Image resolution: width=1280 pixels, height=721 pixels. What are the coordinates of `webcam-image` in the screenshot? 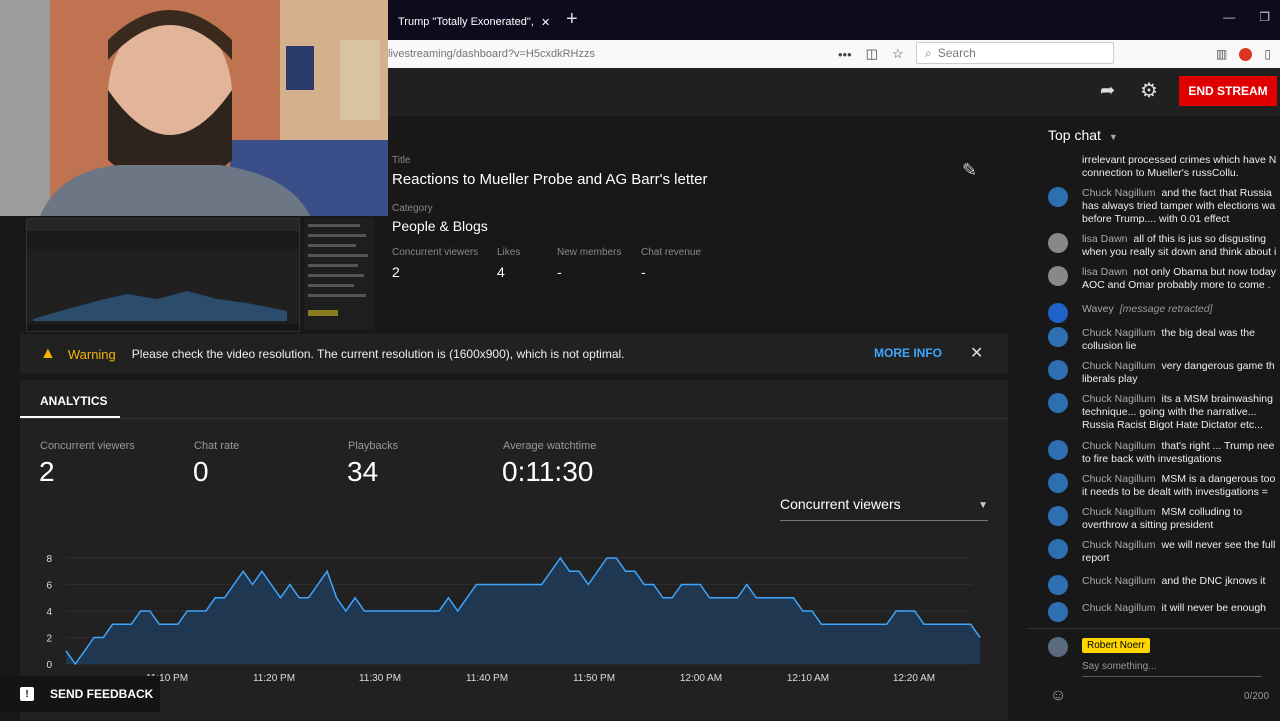 It's located at (194, 108).